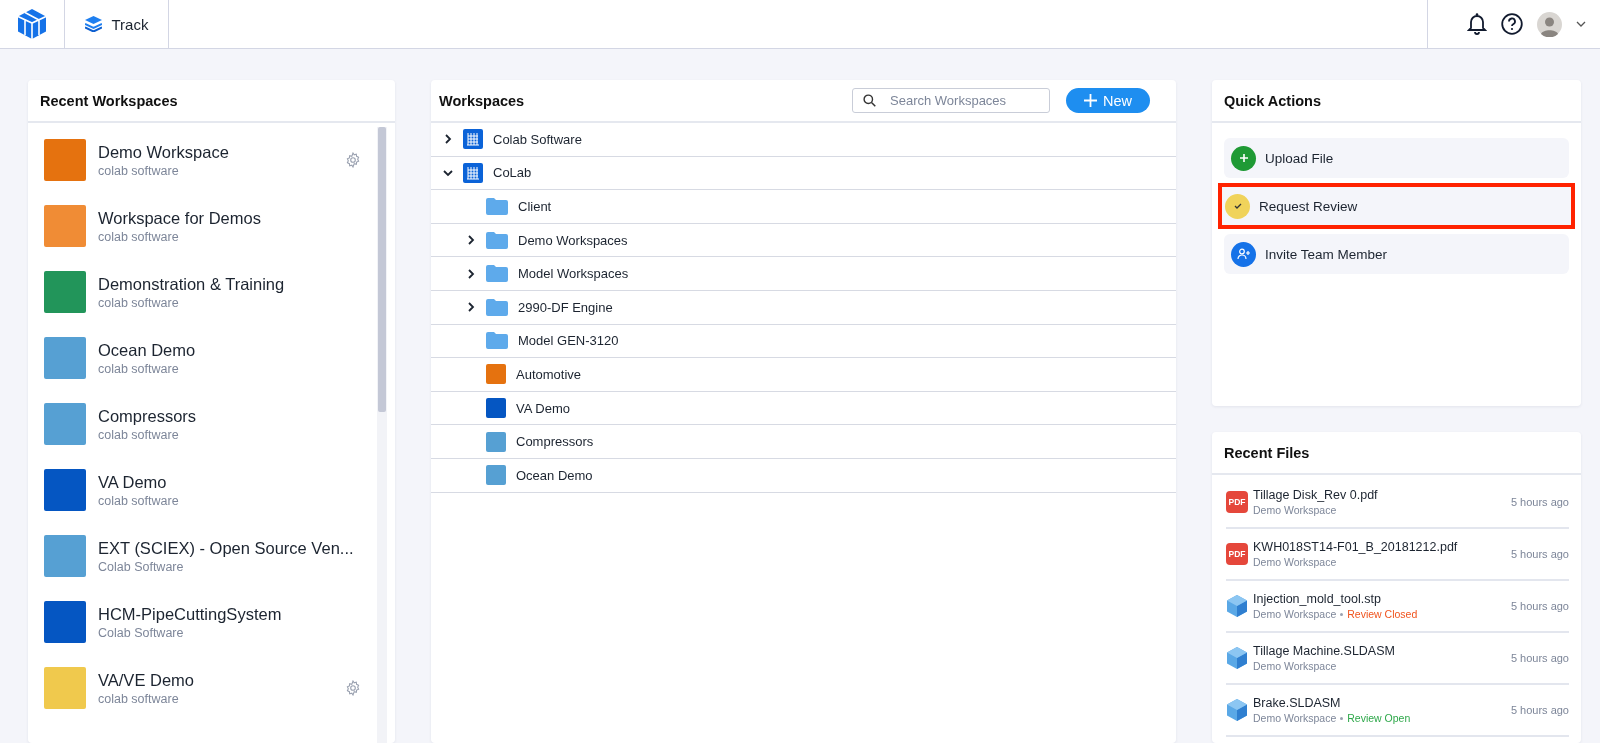 This screenshot has height=743, width=1600. What do you see at coordinates (549, 374) in the screenshot?
I see `tree-item-label: Automotive` at bounding box center [549, 374].